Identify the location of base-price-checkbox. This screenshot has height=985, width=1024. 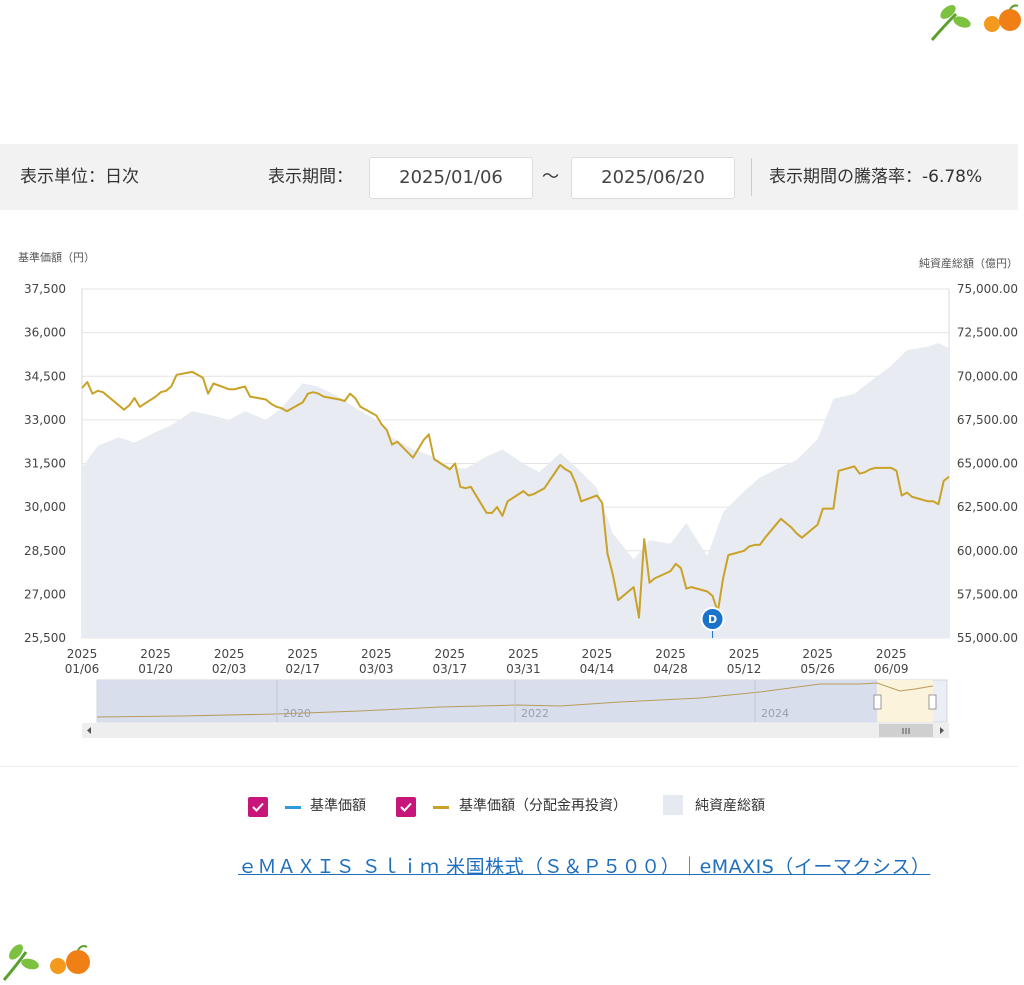
(258, 807).